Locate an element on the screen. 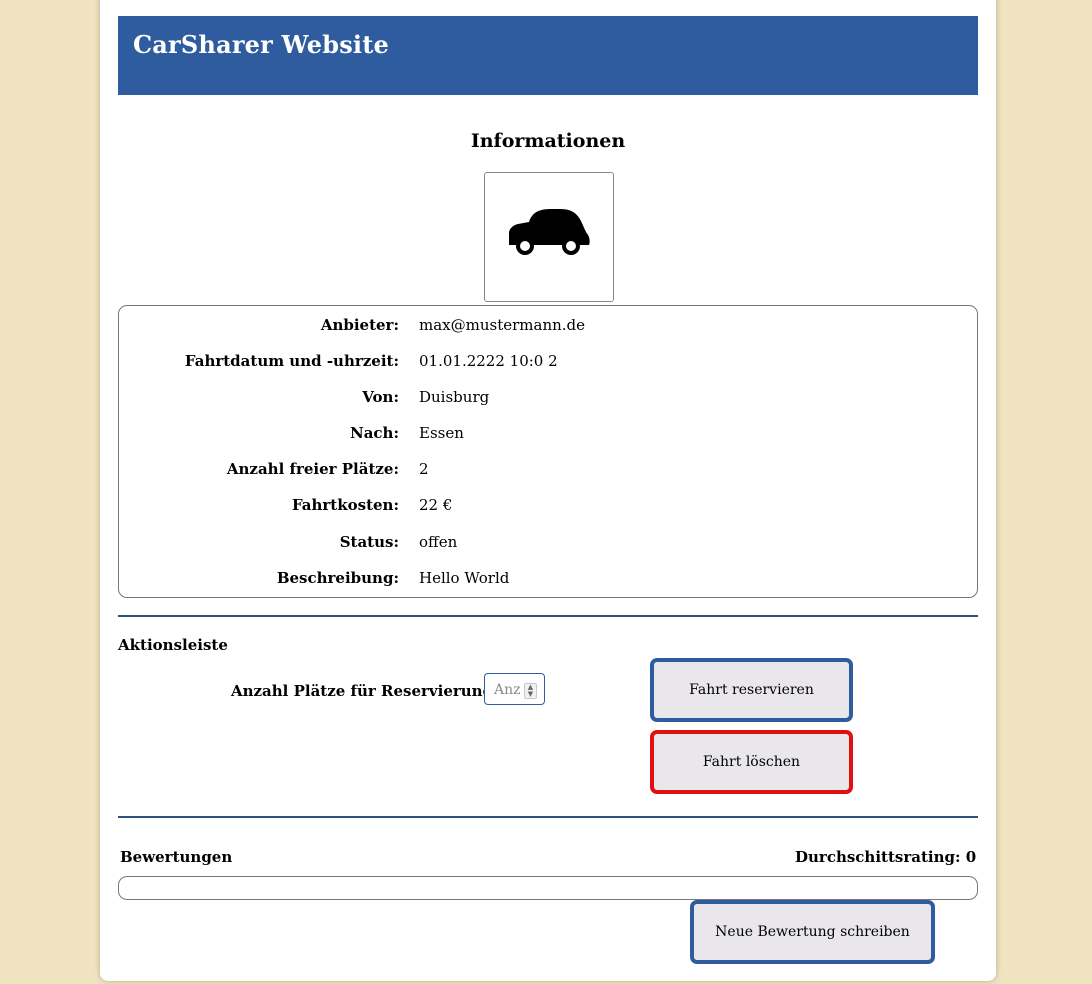  info-value: Essen is located at coordinates (441, 433).